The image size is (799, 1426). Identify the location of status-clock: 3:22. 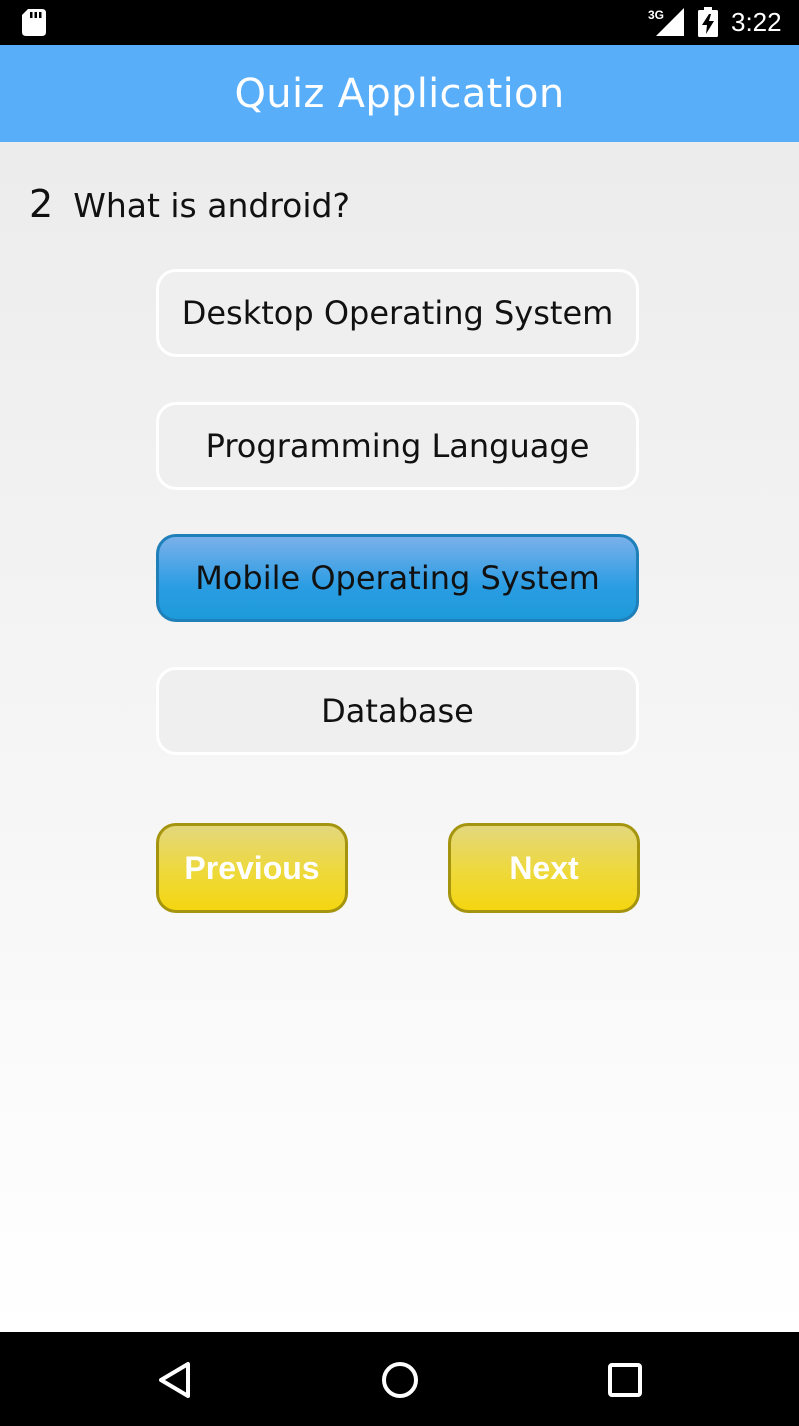
(756, 22).